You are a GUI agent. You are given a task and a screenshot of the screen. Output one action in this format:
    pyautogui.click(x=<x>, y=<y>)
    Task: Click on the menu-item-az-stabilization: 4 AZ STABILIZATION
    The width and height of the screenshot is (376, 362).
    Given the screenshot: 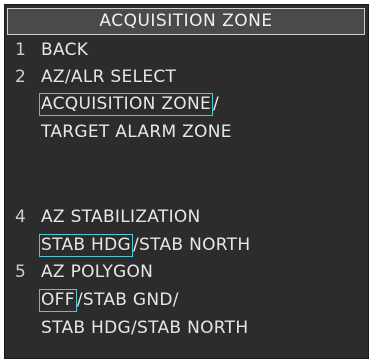 What is the action you would take?
    pyautogui.click(x=185, y=217)
    